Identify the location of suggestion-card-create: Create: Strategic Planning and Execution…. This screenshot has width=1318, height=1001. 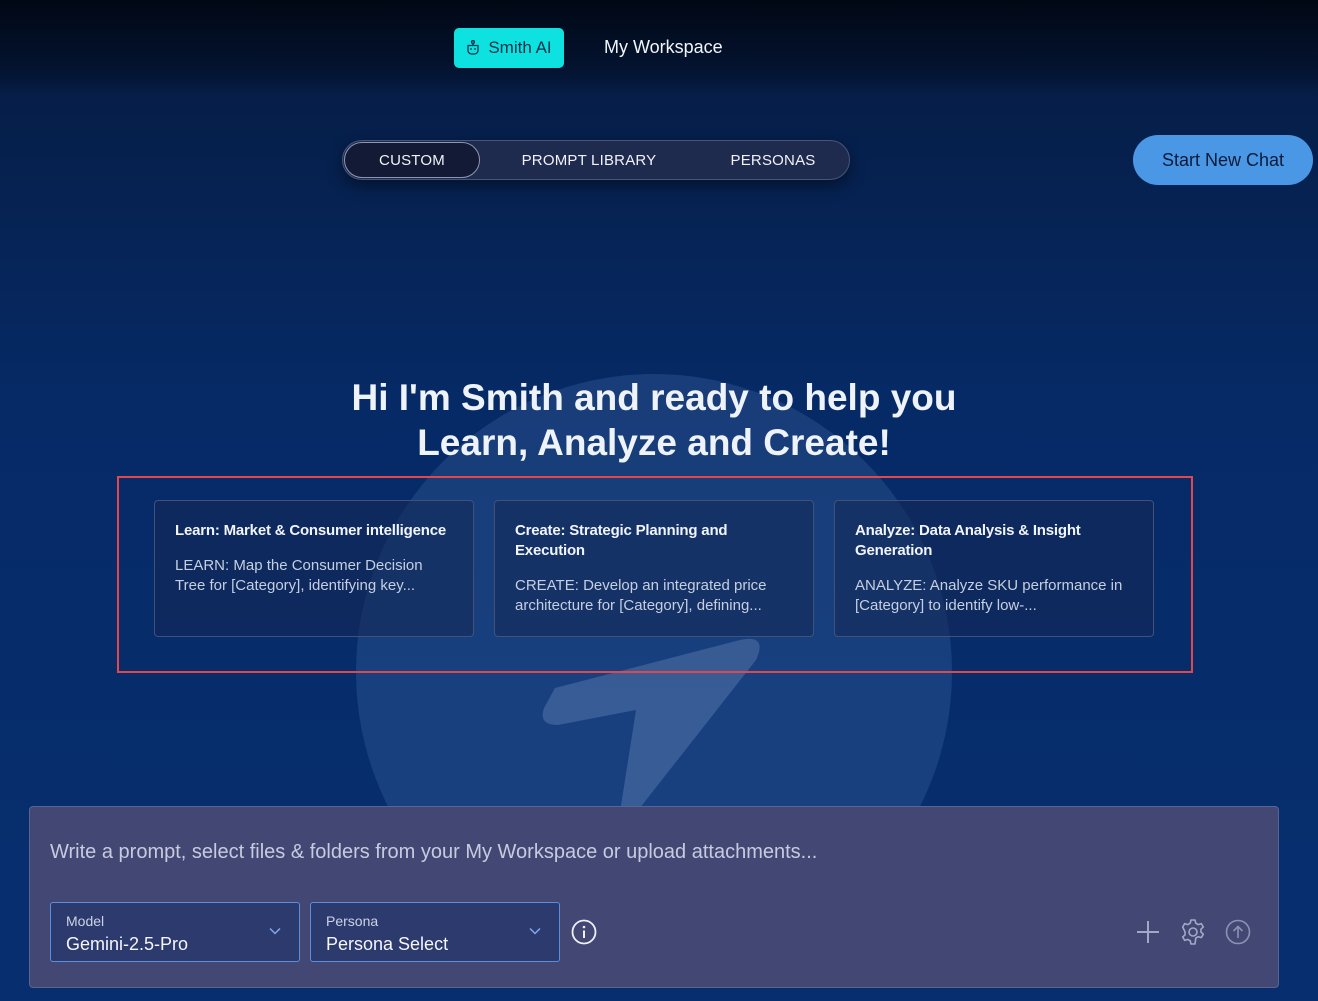
(654, 568).